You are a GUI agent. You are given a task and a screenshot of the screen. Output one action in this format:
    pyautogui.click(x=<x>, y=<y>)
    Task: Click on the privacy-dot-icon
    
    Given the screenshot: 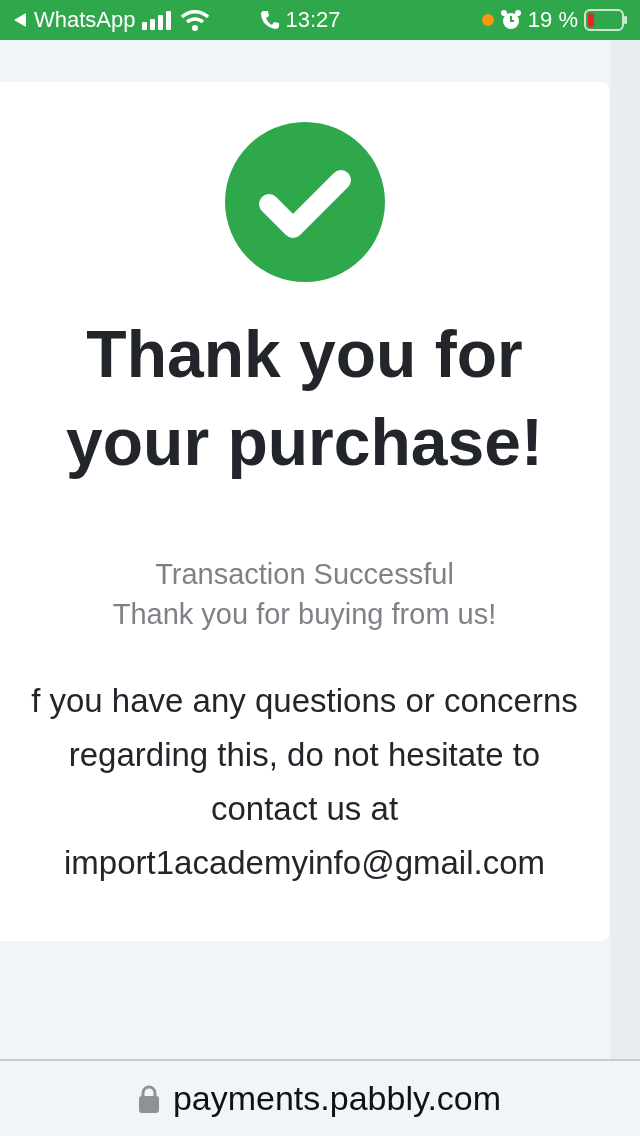 What is the action you would take?
    pyautogui.click(x=487, y=20)
    